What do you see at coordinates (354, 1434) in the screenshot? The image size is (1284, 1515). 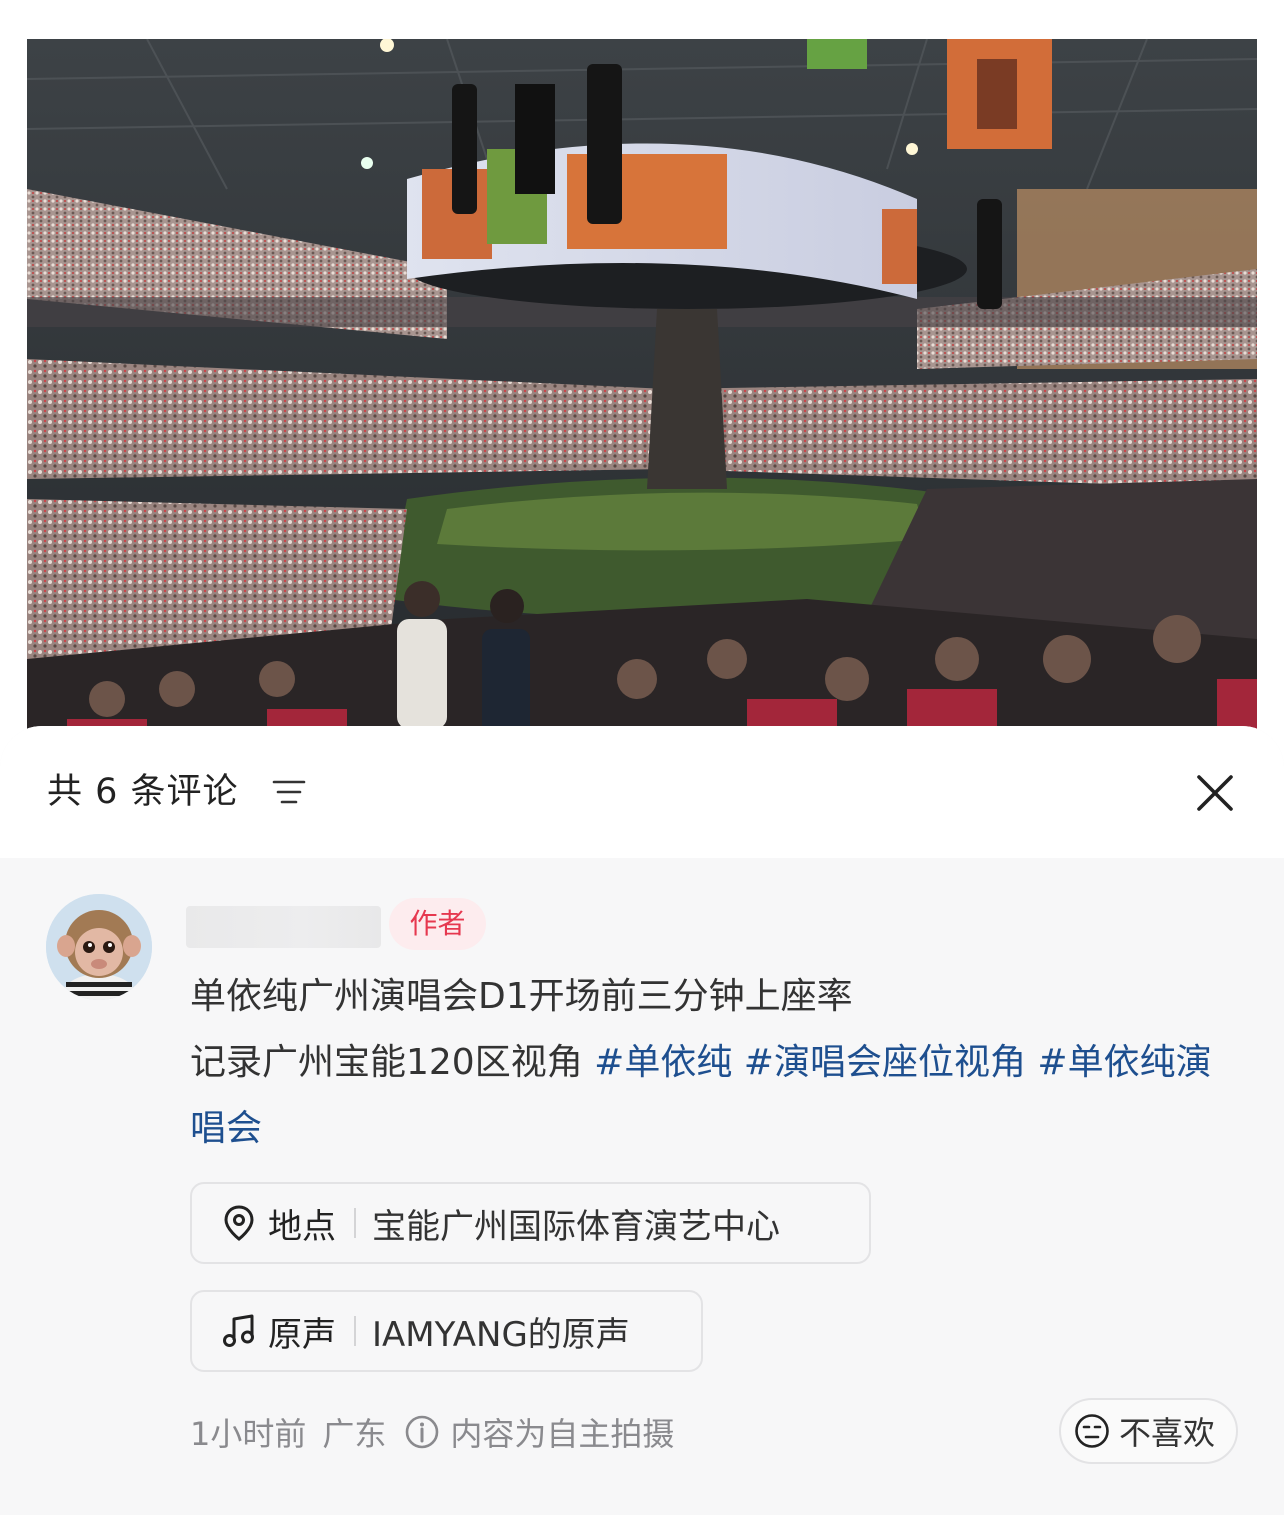 I see `post-region: 广东` at bounding box center [354, 1434].